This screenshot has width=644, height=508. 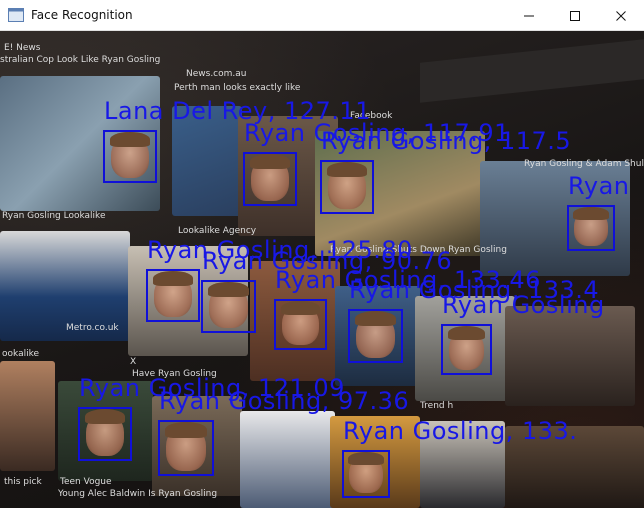 What do you see at coordinates (322, 15) in the screenshot?
I see `title-bar: Face Recognition` at bounding box center [322, 15].